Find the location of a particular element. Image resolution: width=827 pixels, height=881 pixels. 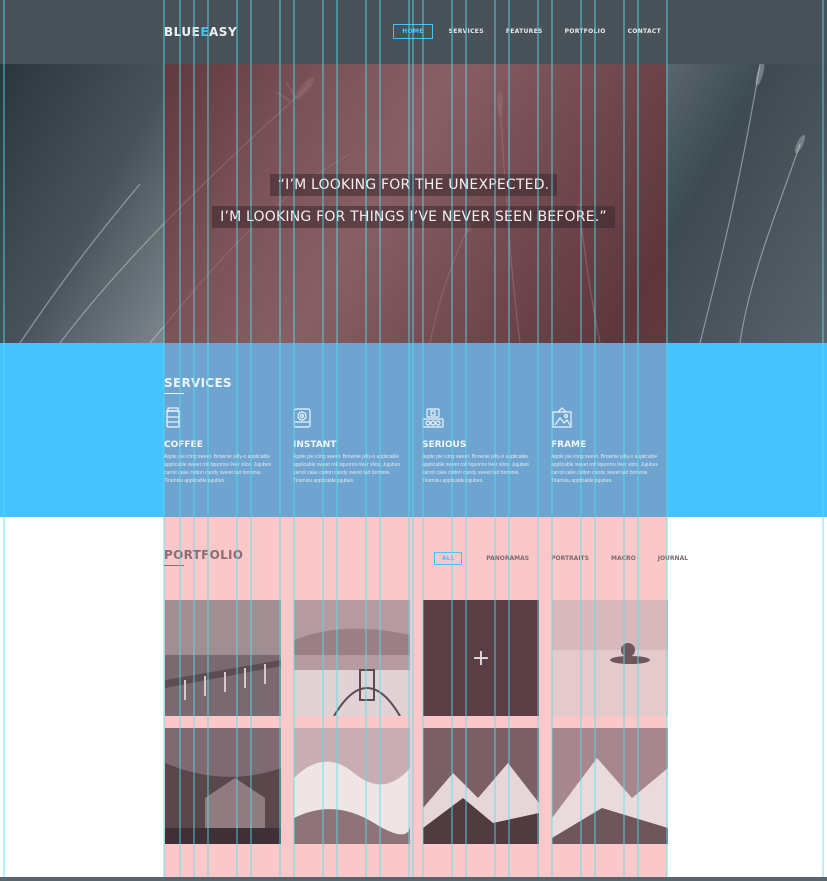

hero-quote-text-1: “I’M LOOKING FOR THE UNEXPECTED. is located at coordinates (413, 185).